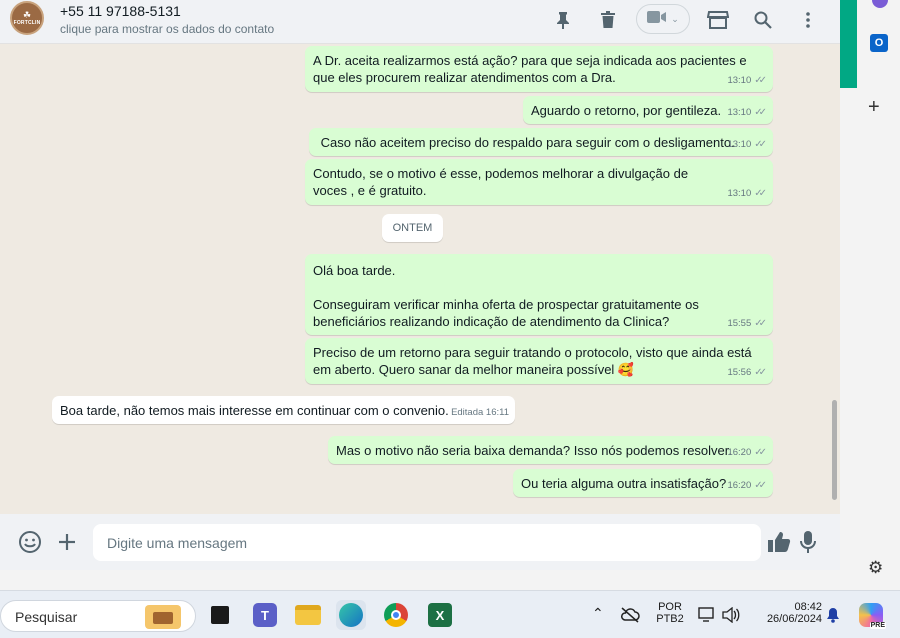  Describe the element at coordinates (265, 615) in the screenshot. I see `teams-icon: T` at that location.